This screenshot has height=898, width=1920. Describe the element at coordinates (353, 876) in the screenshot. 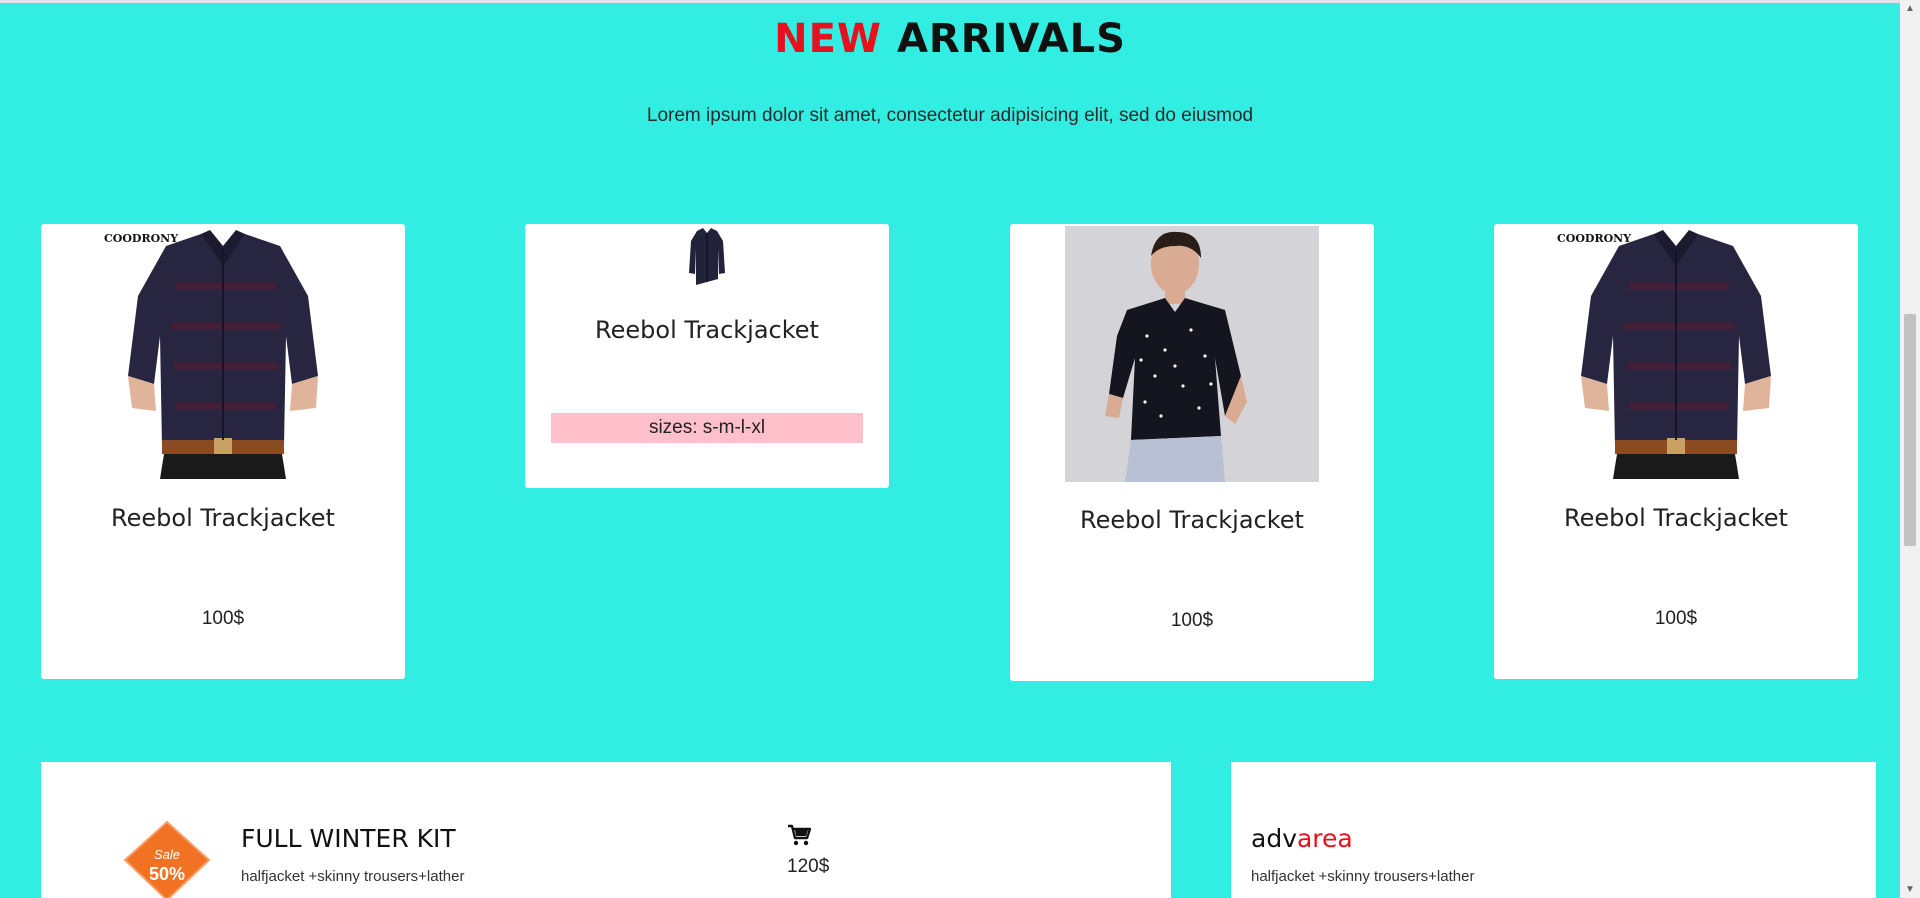

I see `kit-description: halfjacket +skinny trousers+lather` at that location.